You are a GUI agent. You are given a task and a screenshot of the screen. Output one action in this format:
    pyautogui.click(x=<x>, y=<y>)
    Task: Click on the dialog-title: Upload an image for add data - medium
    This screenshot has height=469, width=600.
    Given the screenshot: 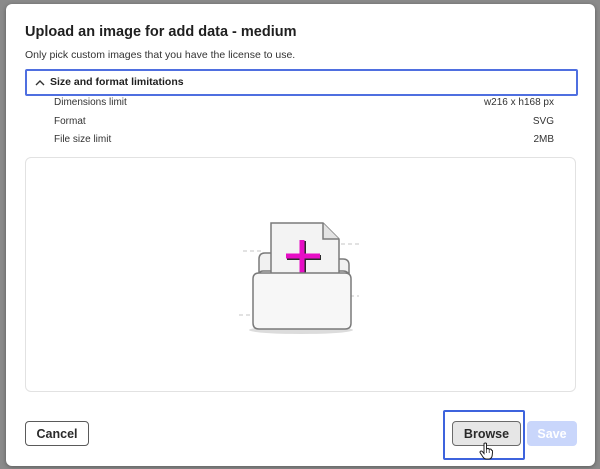 What is the action you would take?
    pyautogui.click(x=161, y=32)
    